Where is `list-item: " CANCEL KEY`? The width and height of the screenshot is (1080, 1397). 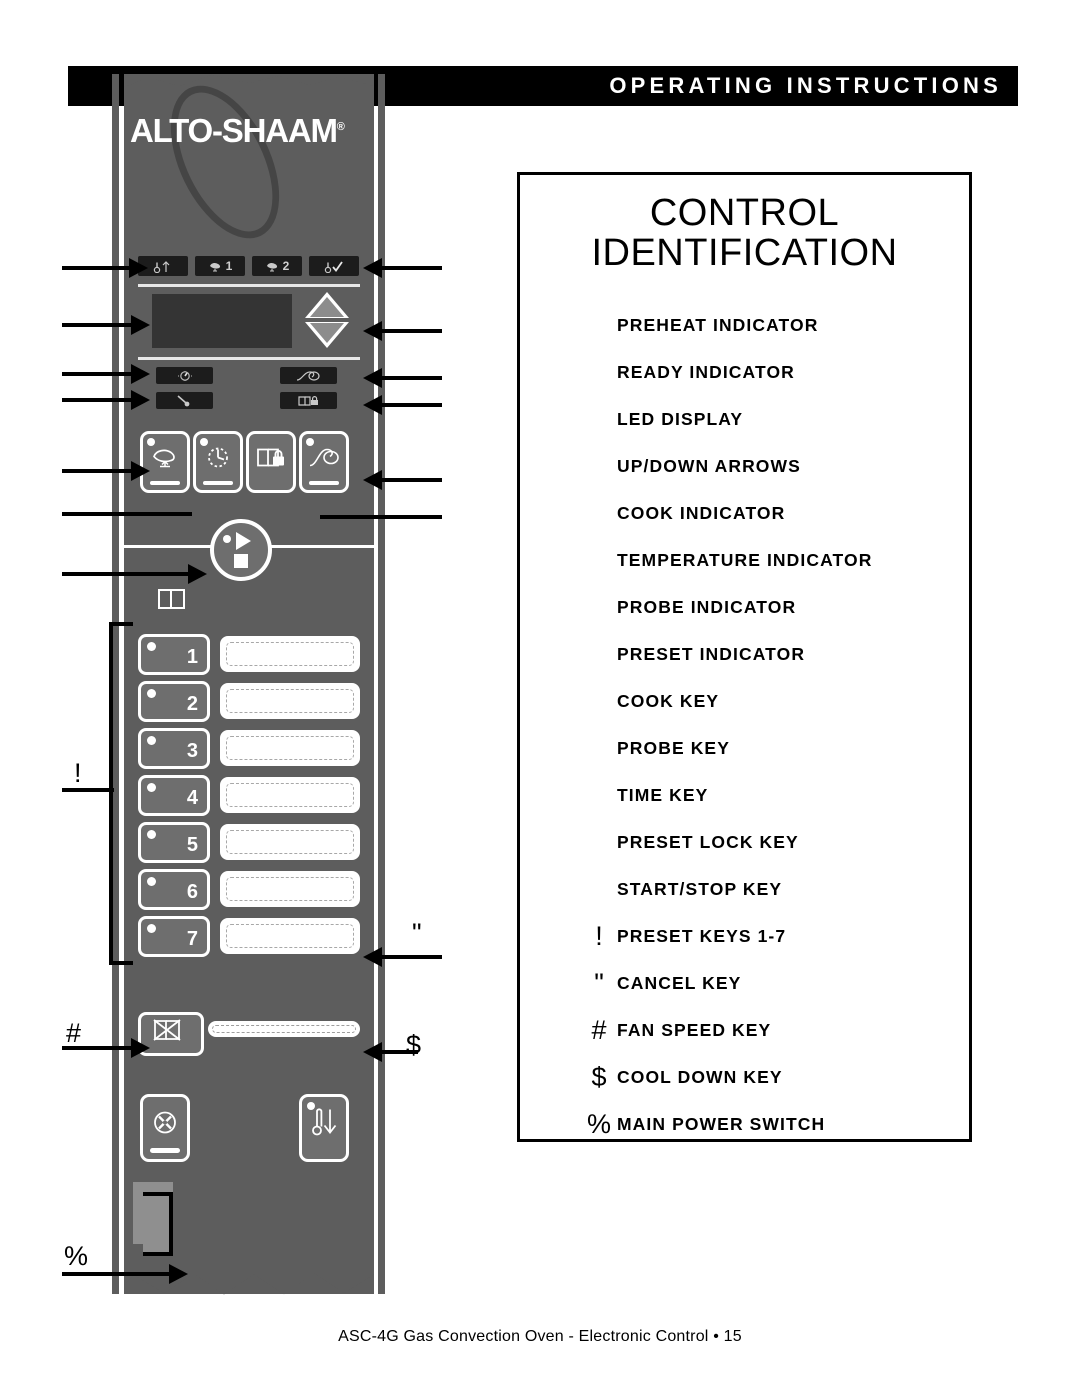 list-item: " CANCEL KEY is located at coordinates (781, 983).